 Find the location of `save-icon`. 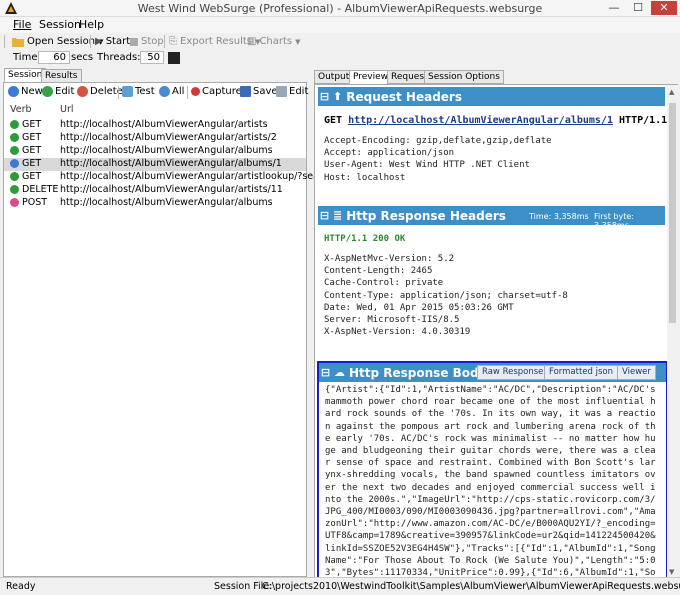

save-icon is located at coordinates (245, 91).